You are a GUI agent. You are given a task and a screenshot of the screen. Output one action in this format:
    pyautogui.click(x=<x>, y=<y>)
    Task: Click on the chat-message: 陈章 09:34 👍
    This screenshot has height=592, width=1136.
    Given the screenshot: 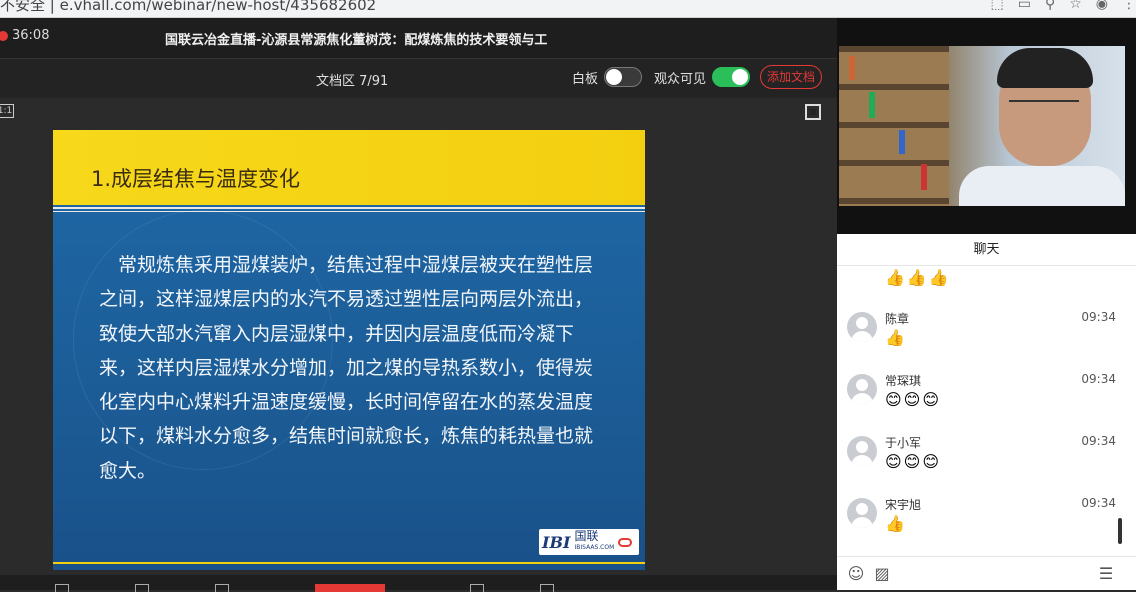 What is the action you would take?
    pyautogui.click(x=982, y=334)
    